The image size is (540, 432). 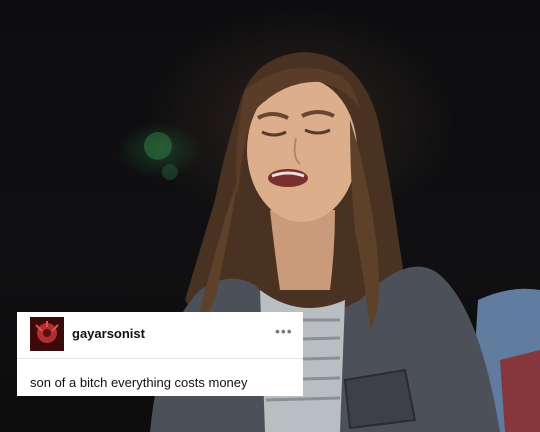 What do you see at coordinates (283, 331) in the screenshot?
I see `more-options-icon: •••` at bounding box center [283, 331].